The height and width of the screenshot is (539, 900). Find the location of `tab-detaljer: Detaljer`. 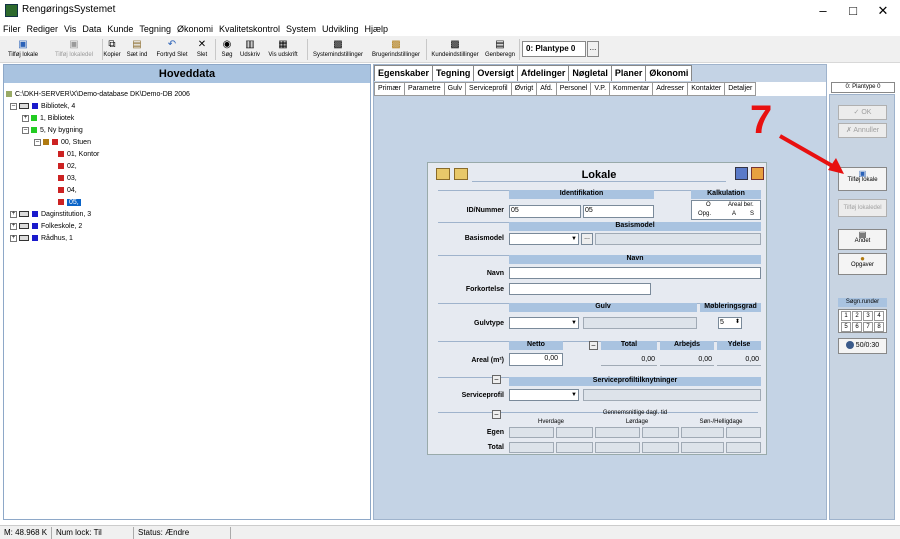

tab-detaljer: Detaljer is located at coordinates (740, 89).